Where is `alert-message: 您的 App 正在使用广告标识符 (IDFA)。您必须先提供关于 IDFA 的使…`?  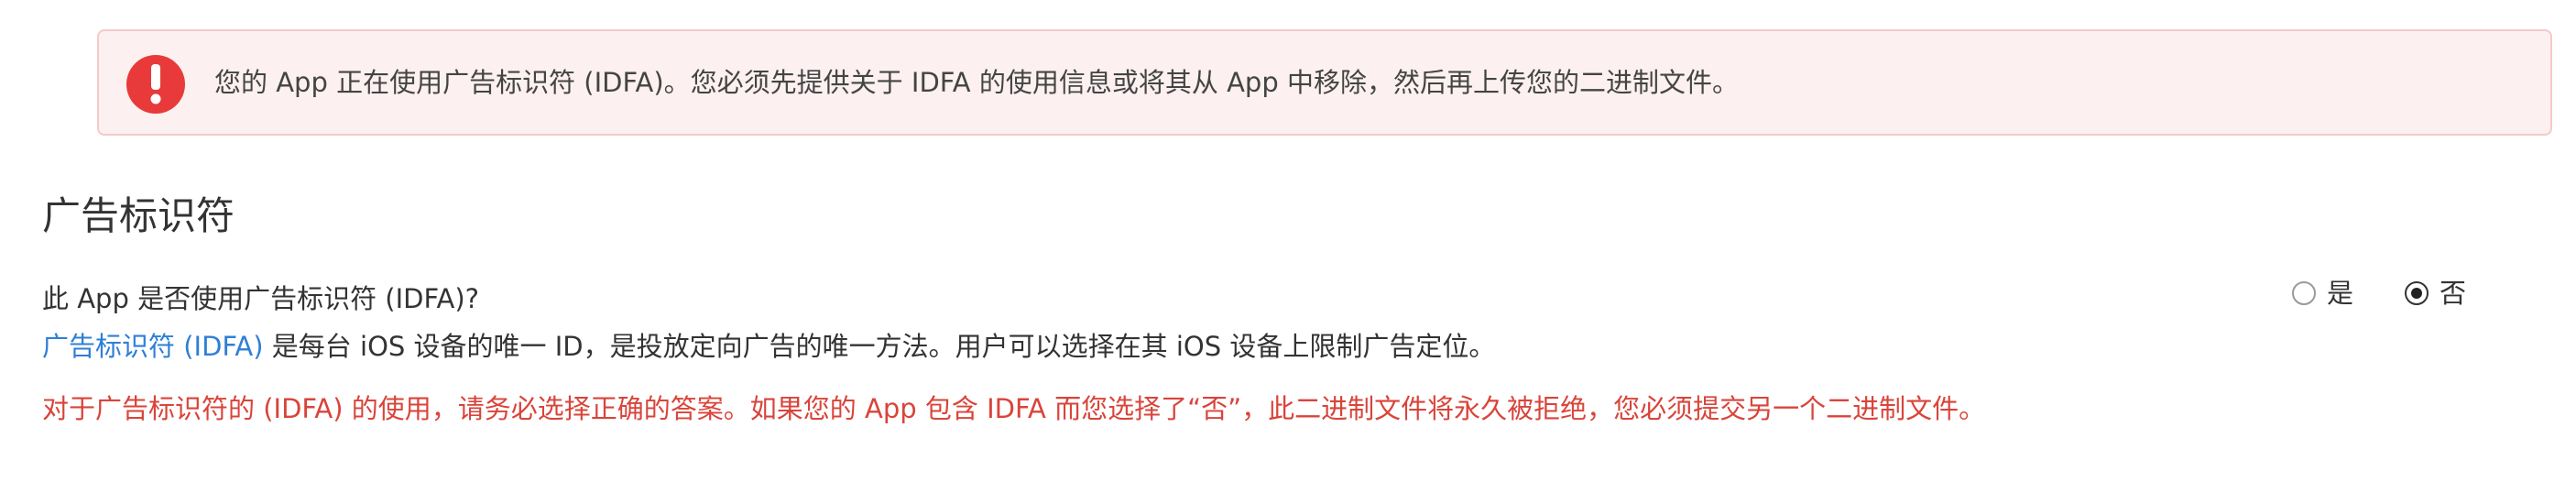 alert-message: 您的 App 正在使用广告标识符 (IDFA)。您必须先提供关于 IDFA 的使… is located at coordinates (977, 82).